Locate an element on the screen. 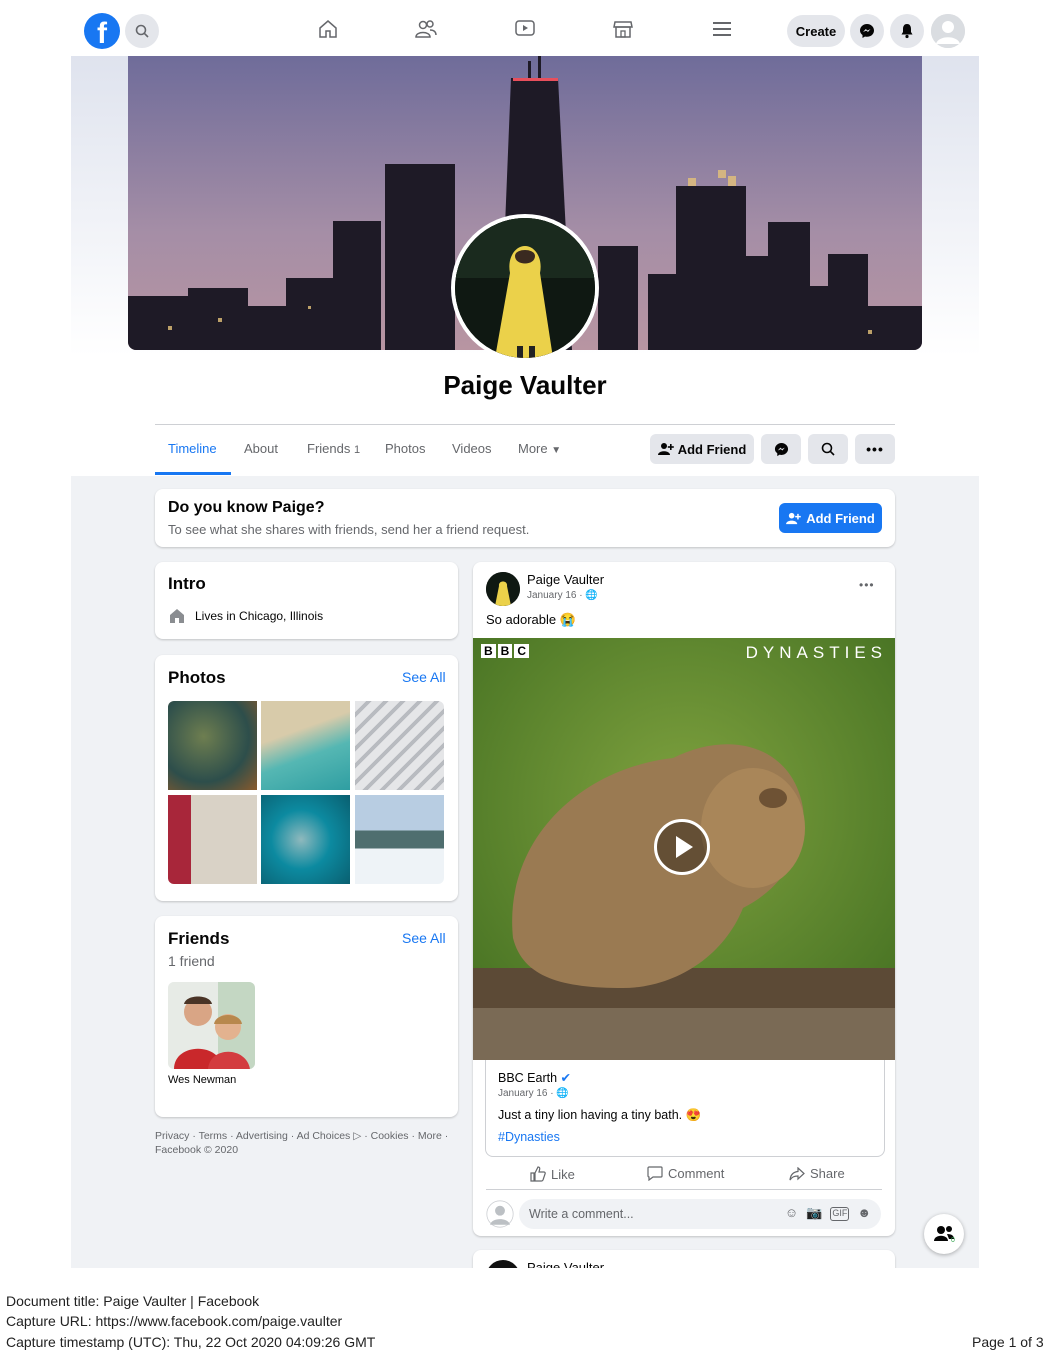 This screenshot has height=1358, width=1050. shared-date-text: January 16 · is located at coordinates (526, 1093).